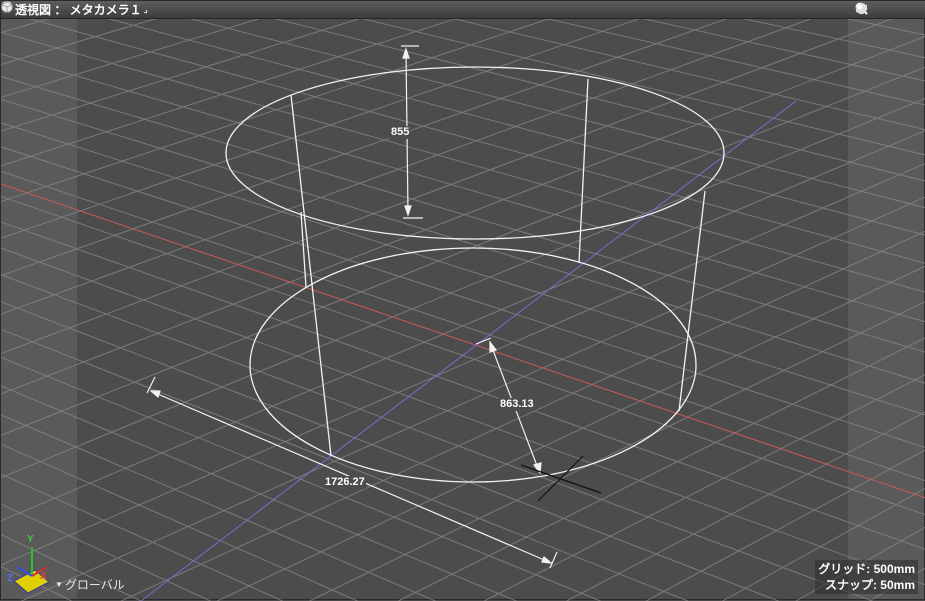  I want to click on snap-size-text: スナップ: 50mm, so click(866, 585).